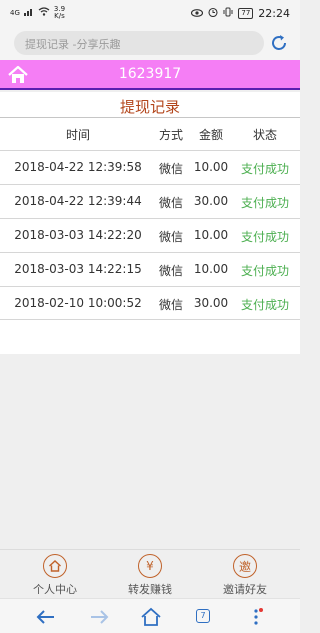 The width and height of the screenshot is (320, 633). I want to click on header-amount: 金额, so click(210, 135).